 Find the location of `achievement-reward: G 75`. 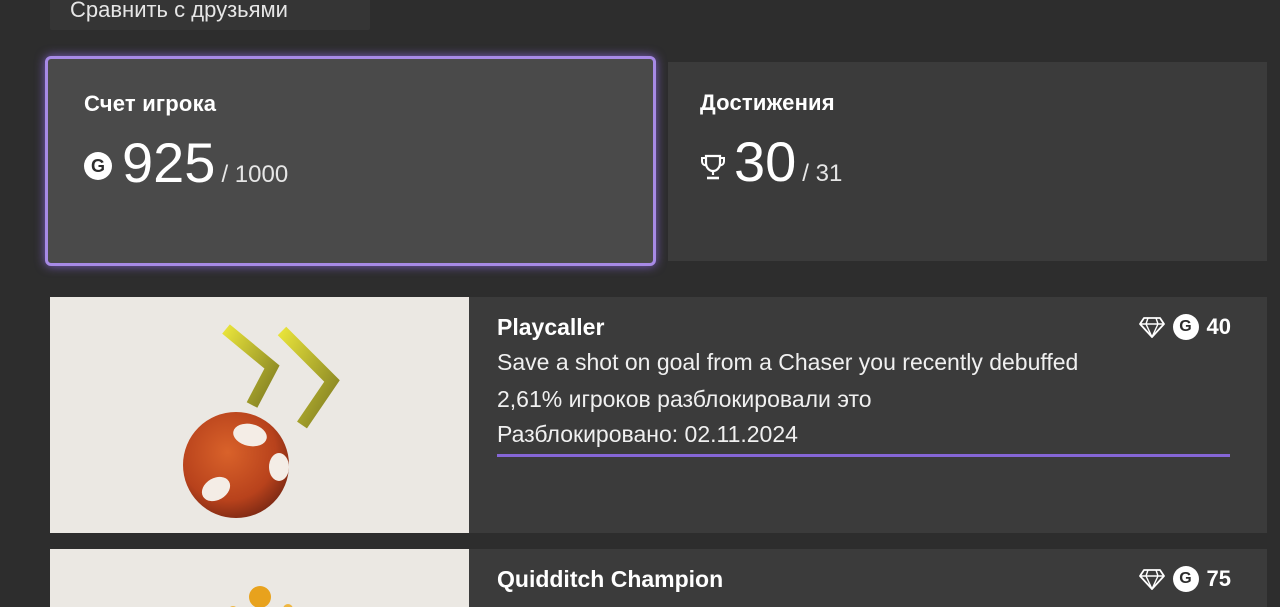

achievement-reward: G 75 is located at coordinates (1184, 579).